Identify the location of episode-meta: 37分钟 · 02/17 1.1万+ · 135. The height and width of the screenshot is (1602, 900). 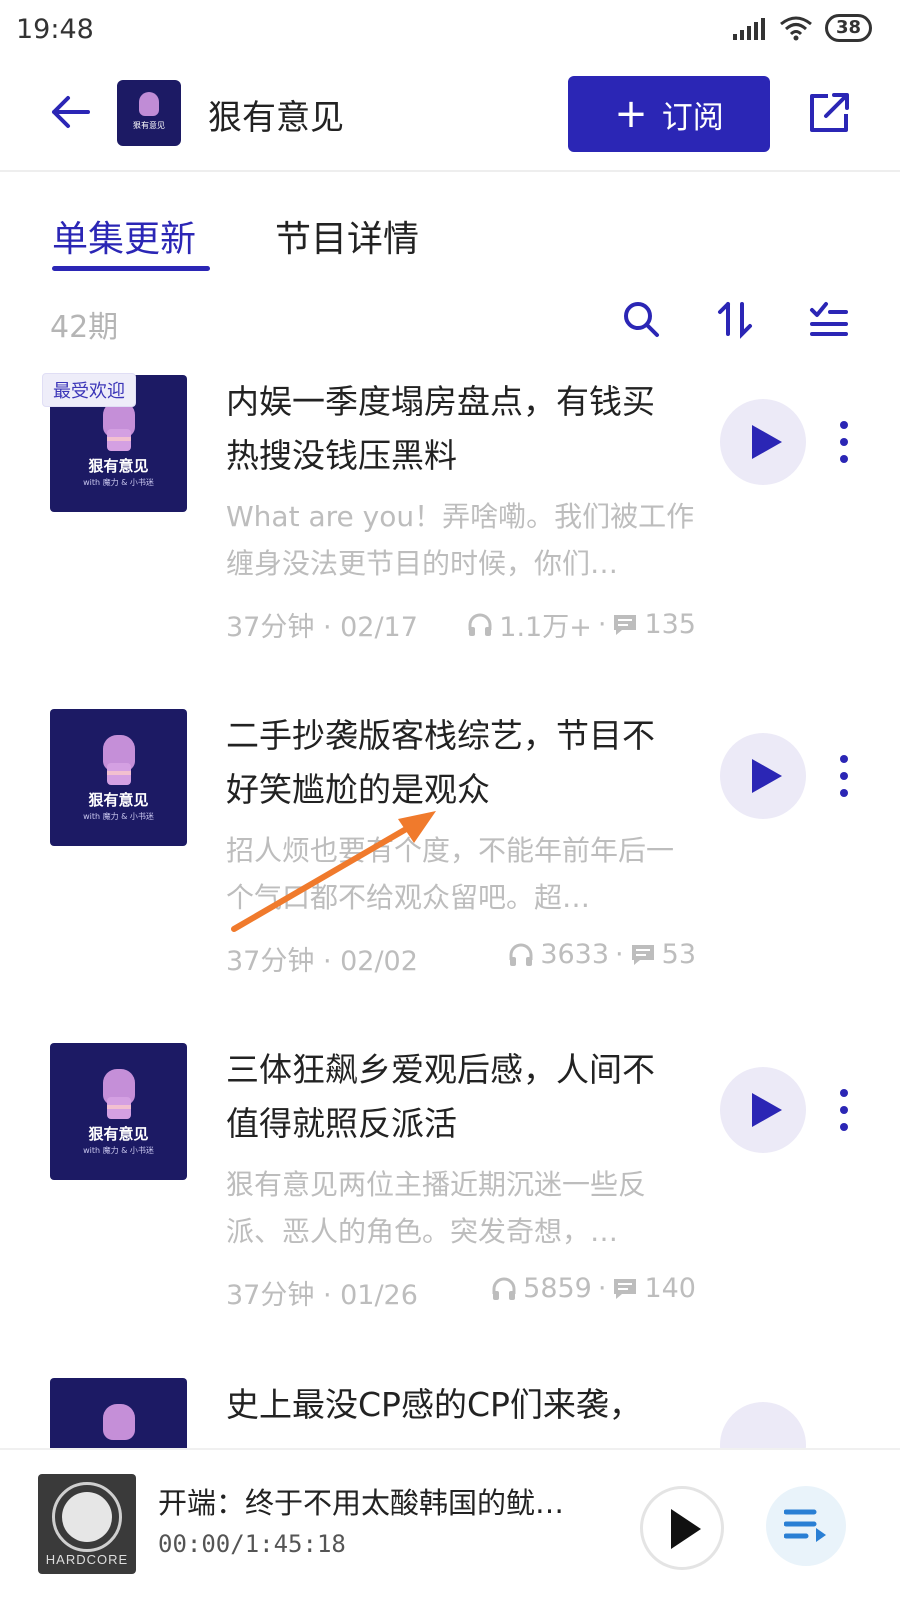
(461, 625).